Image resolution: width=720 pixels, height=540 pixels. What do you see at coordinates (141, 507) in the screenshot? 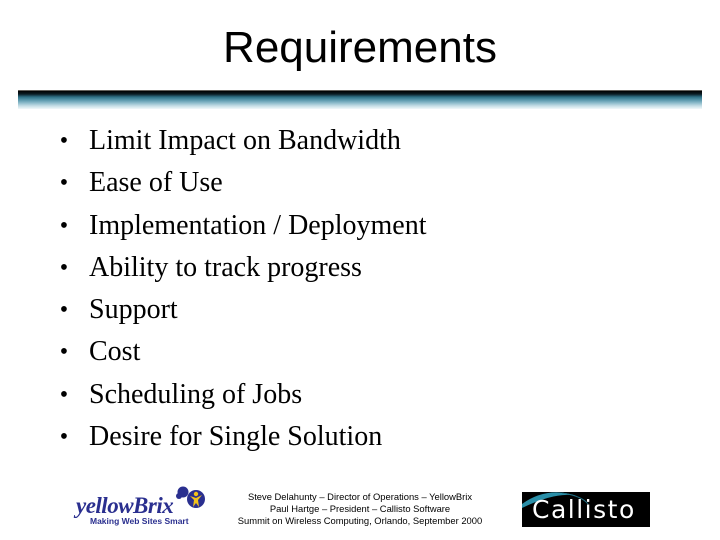
I see `yellowbrix-logo: yellowBrix Making Web Sites Smart` at bounding box center [141, 507].